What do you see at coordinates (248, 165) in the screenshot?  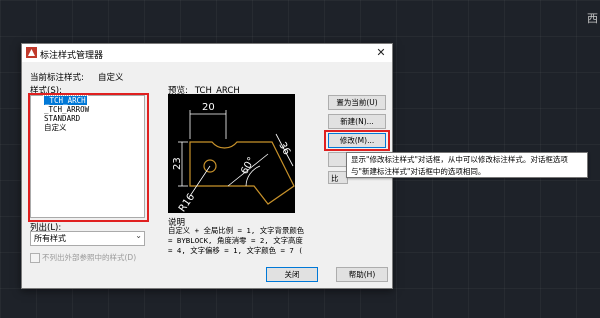 I see `dim-angle: 60°` at bounding box center [248, 165].